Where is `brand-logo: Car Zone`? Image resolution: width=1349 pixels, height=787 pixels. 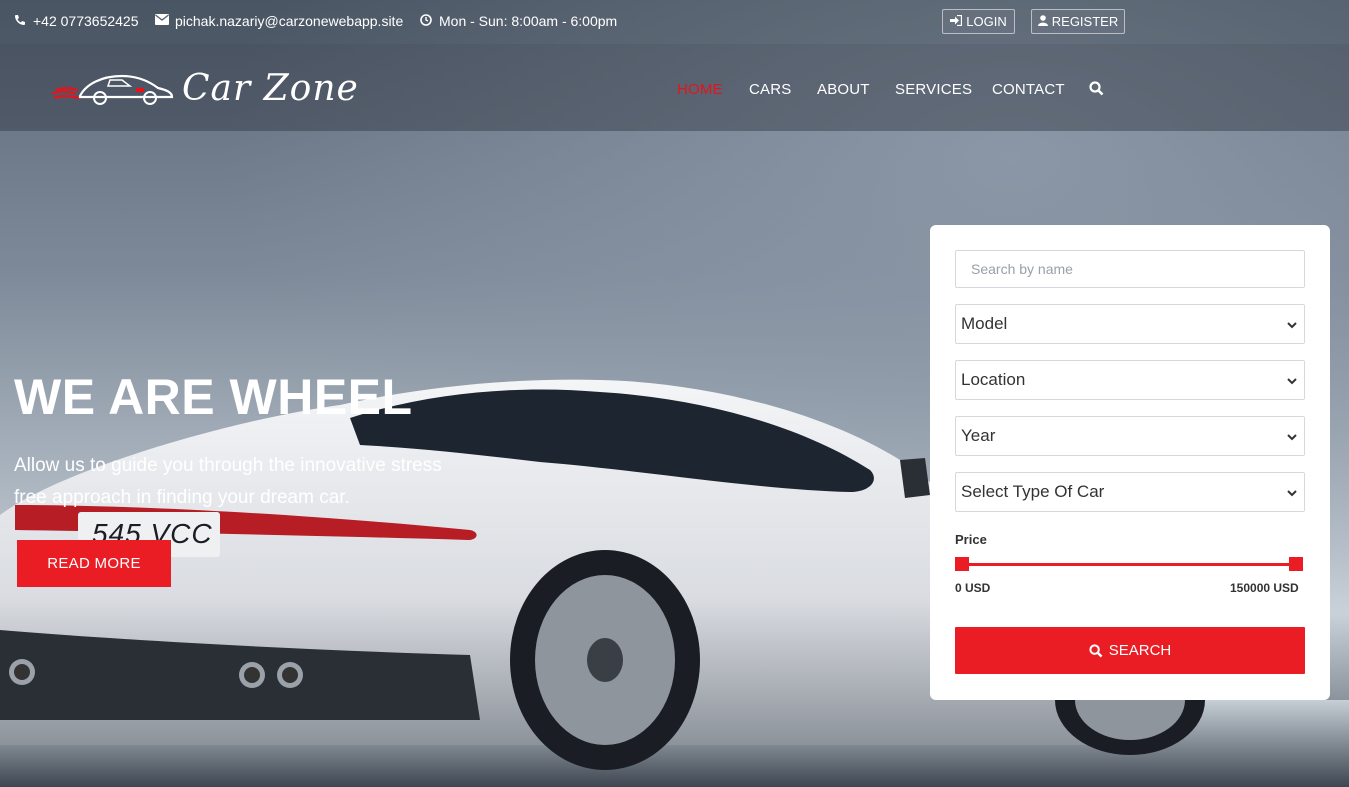
brand-logo: Car Zone is located at coordinates (204, 89).